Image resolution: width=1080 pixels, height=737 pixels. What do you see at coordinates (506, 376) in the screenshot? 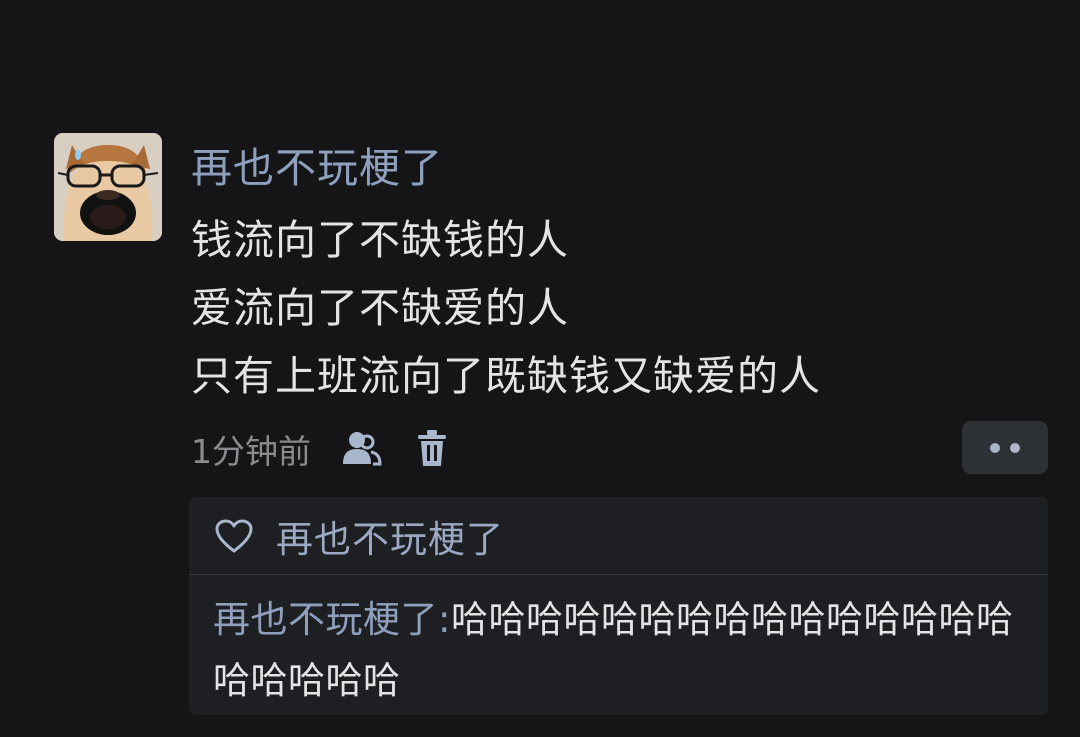
I see `content-line: 只有上班流向了既缺钱又缺爱的人` at bounding box center [506, 376].